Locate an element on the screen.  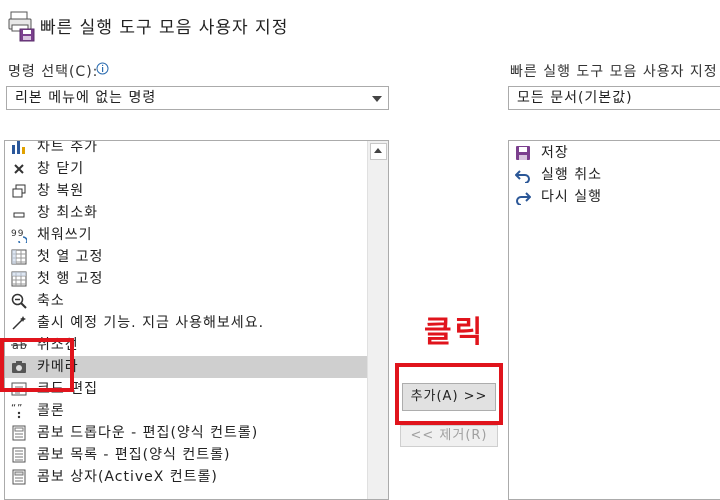
document-scope-value: 모든 문서(기본값) is located at coordinates (575, 98).